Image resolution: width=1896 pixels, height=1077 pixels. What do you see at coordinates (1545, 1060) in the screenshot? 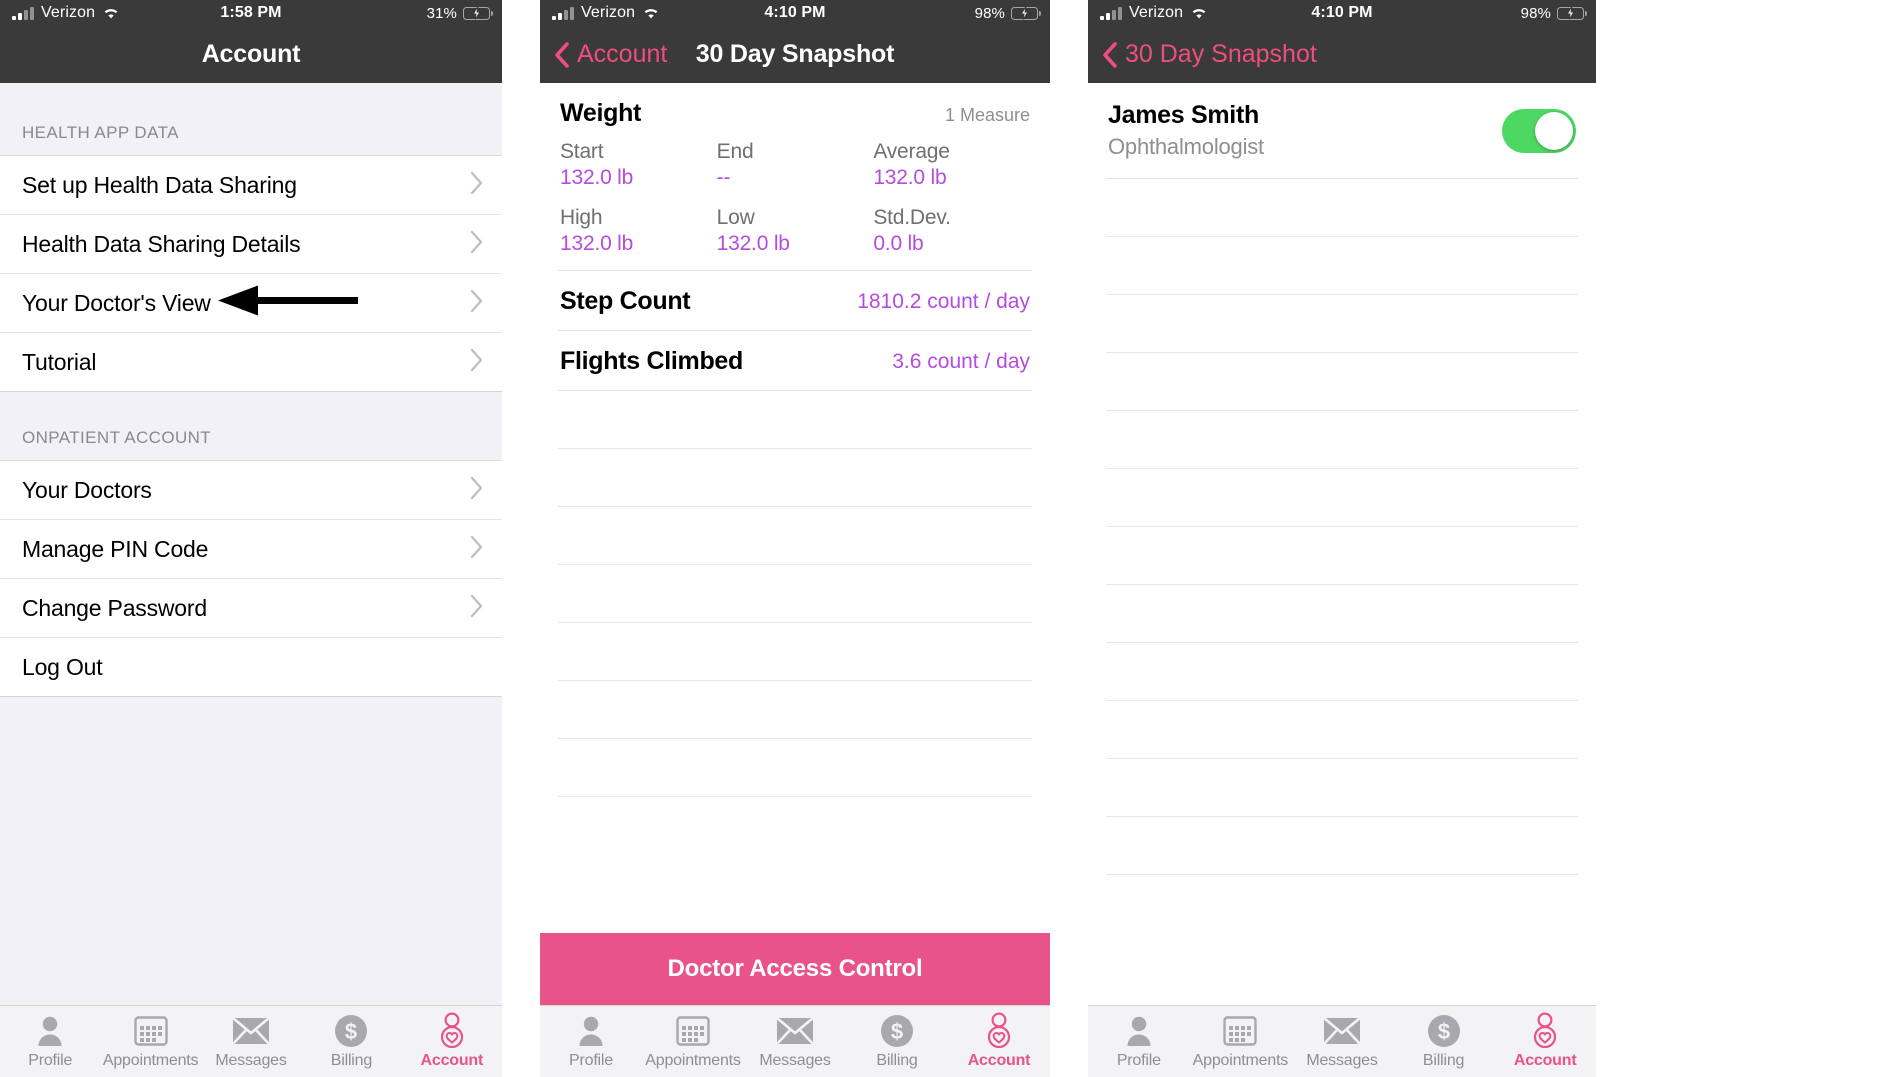
I see `tab-label: Account` at bounding box center [1545, 1060].